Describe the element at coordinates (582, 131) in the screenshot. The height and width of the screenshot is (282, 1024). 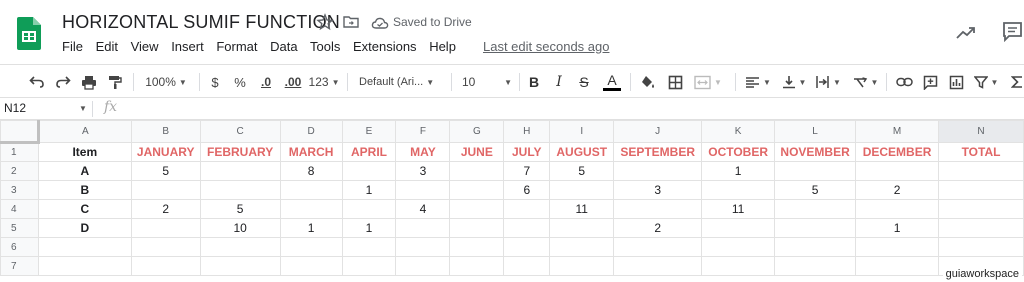
I see `column-header-i: I` at that location.